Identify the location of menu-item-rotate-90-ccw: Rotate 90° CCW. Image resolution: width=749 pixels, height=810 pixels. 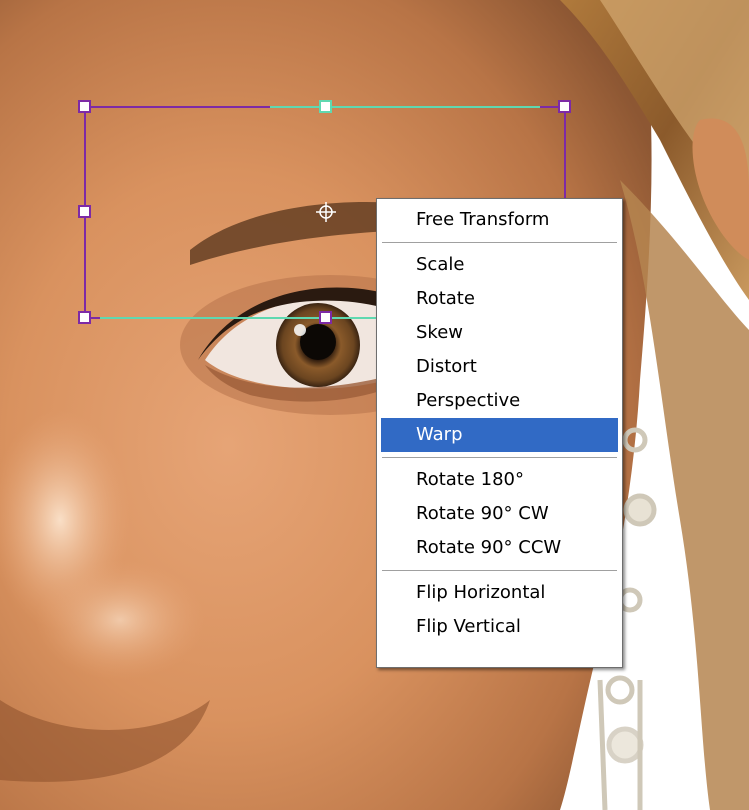
(499, 548).